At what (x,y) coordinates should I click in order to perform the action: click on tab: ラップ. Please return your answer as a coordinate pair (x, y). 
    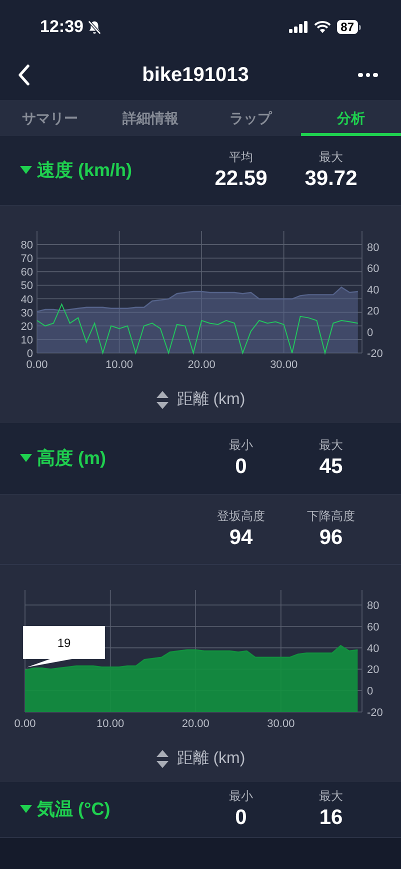
    Looking at the image, I should click on (250, 118).